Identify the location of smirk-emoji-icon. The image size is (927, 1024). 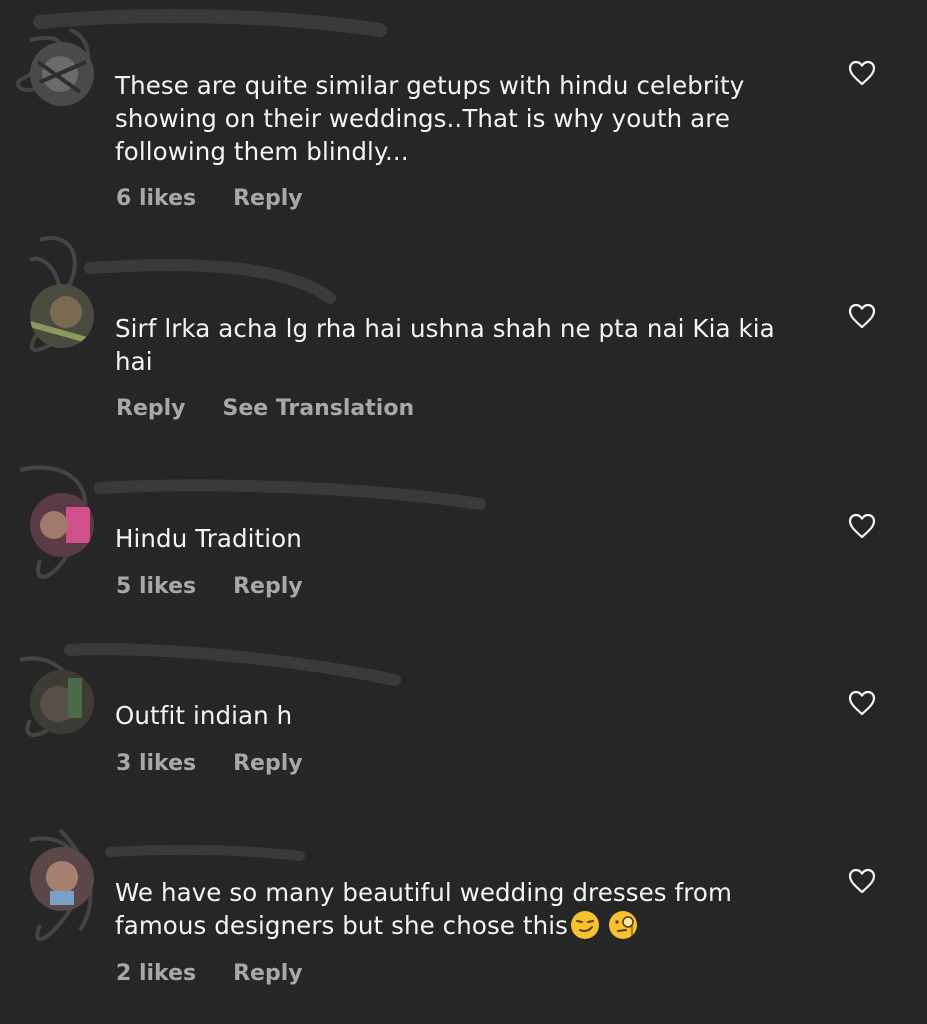
(585, 925).